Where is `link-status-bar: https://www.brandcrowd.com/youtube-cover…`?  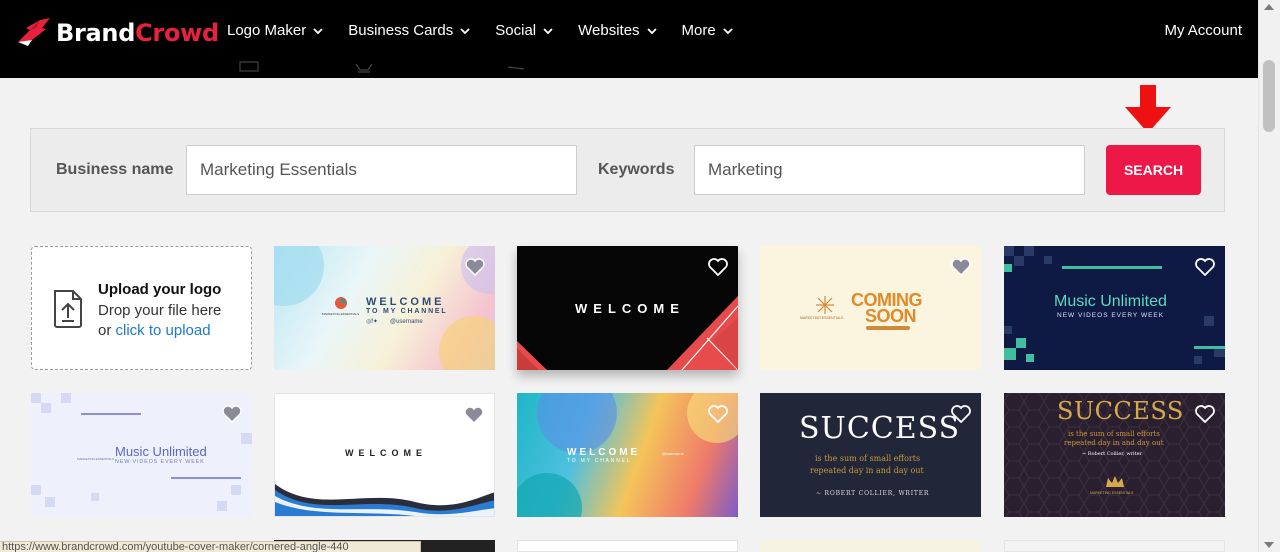 link-status-bar: https://www.brandcrowd.com/youtube-cover… is located at coordinates (210, 546).